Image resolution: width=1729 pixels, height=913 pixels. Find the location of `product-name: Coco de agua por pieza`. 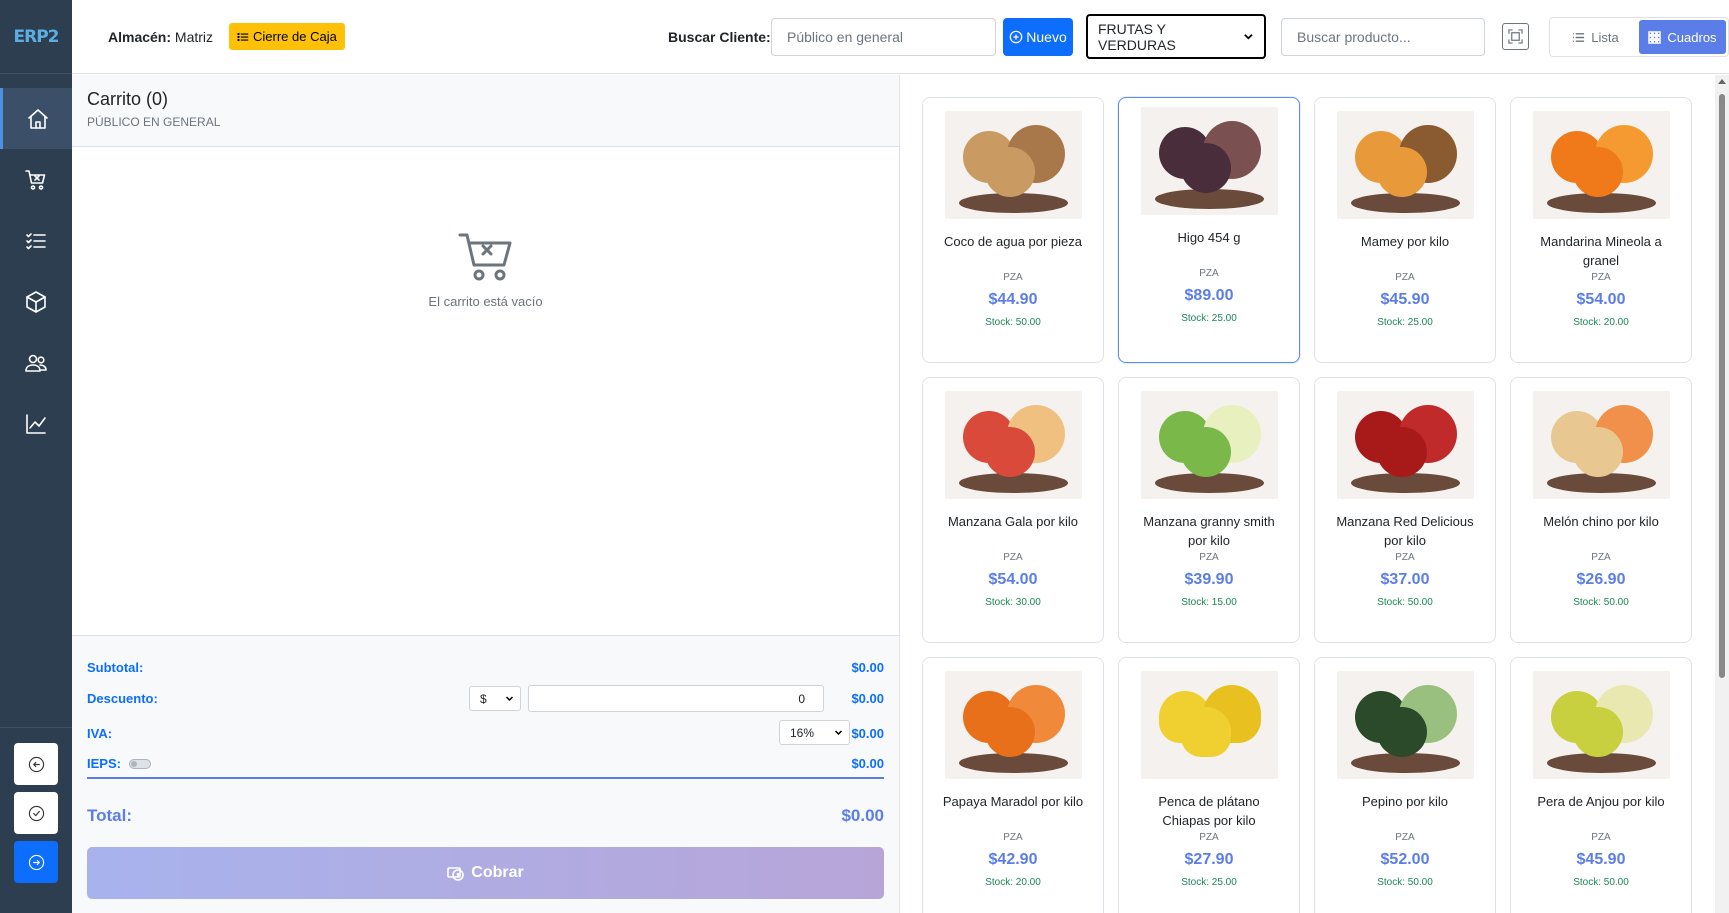

product-name: Coco de agua por pieza is located at coordinates (1013, 241).